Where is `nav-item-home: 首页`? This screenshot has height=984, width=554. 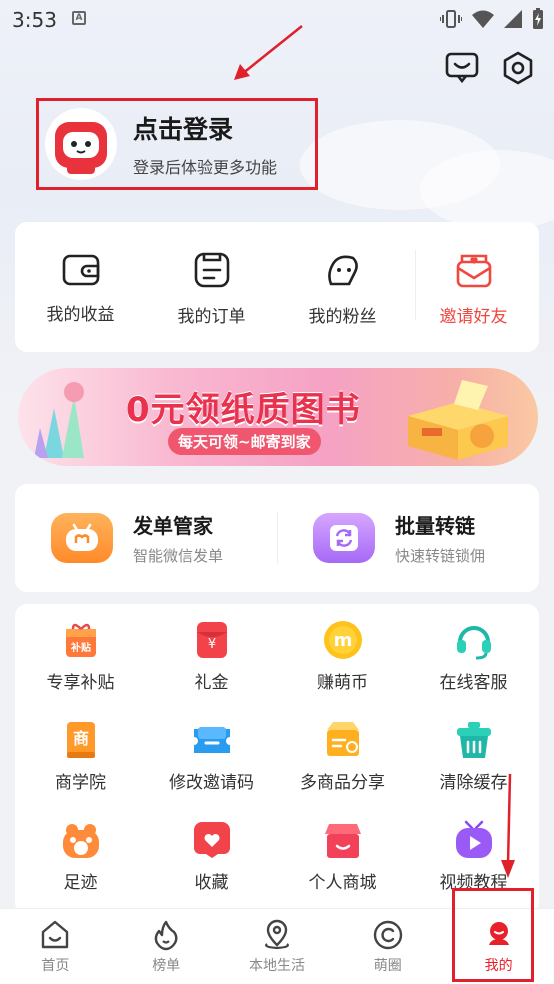 nav-item-home: 首页 is located at coordinates (55, 946).